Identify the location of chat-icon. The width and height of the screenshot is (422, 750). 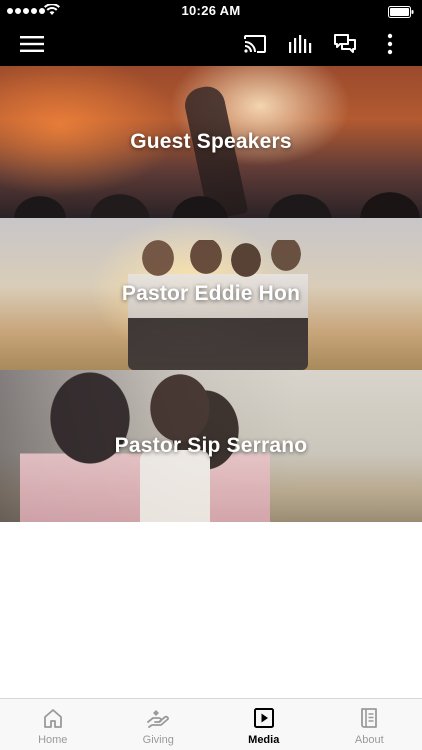
(345, 43).